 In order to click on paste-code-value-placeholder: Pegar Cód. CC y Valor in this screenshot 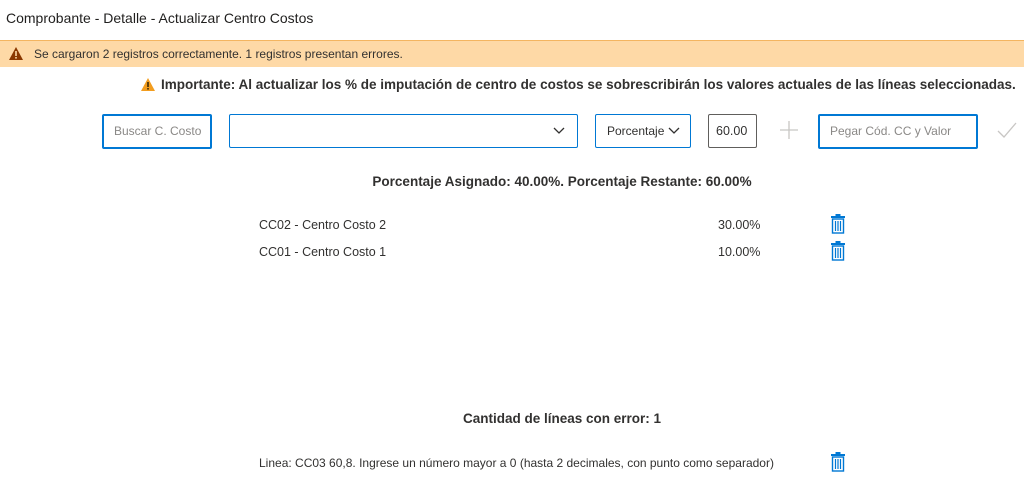, I will do `click(891, 131)`.